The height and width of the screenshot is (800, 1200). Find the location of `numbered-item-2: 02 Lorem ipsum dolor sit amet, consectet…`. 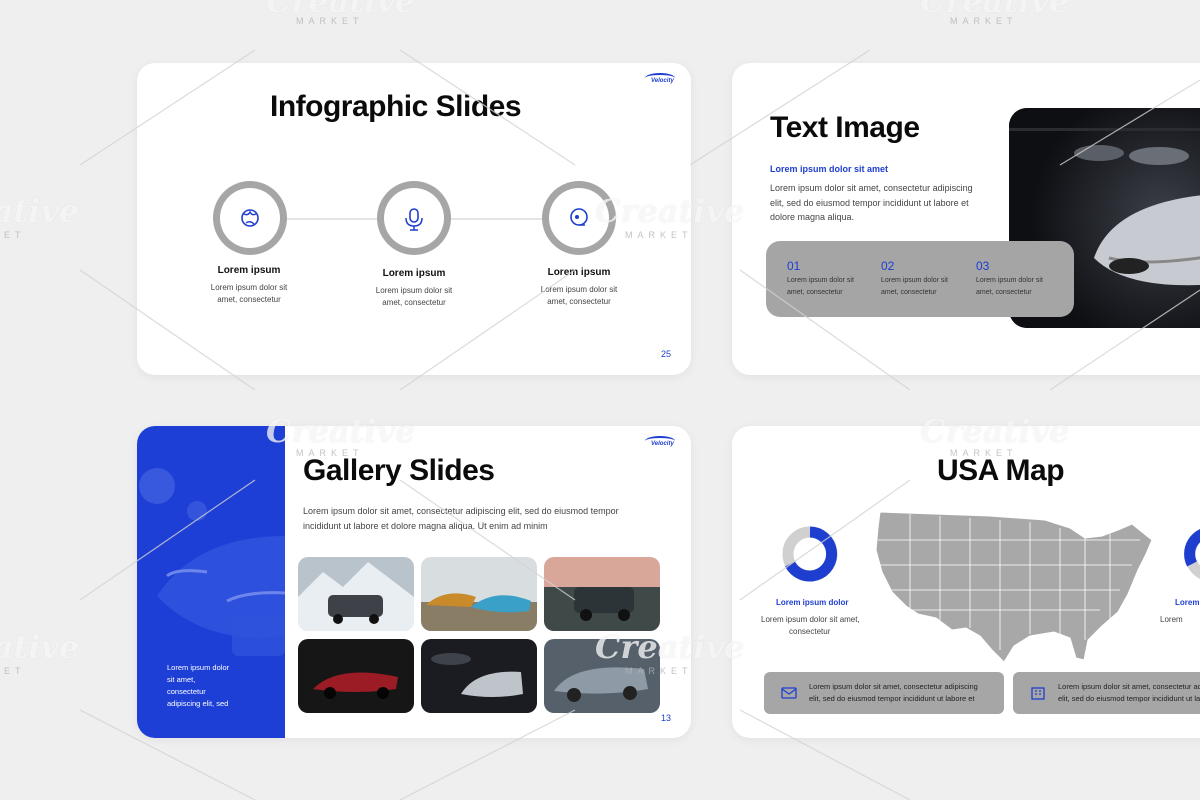

numbered-item-2: 02 Lorem ipsum dolor sit amet, consectet… is located at coordinates (914, 279).